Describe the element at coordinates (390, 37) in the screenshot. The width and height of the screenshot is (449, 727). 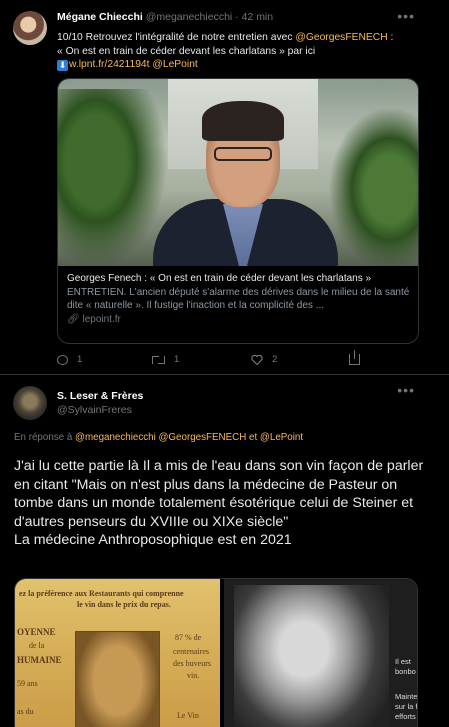
I see `tweet-text-part: :` at that location.